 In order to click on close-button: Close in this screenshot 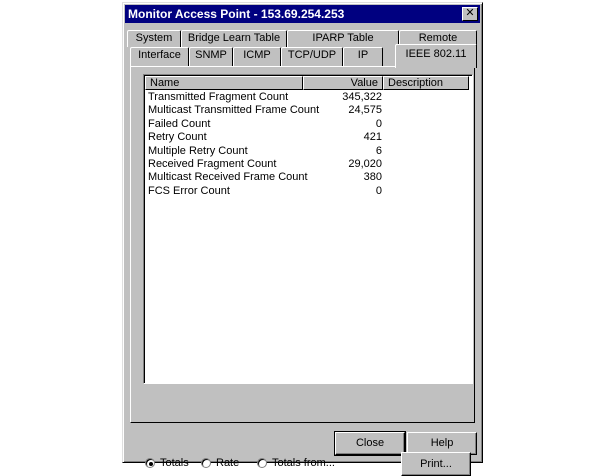, I will do `click(370, 443)`.